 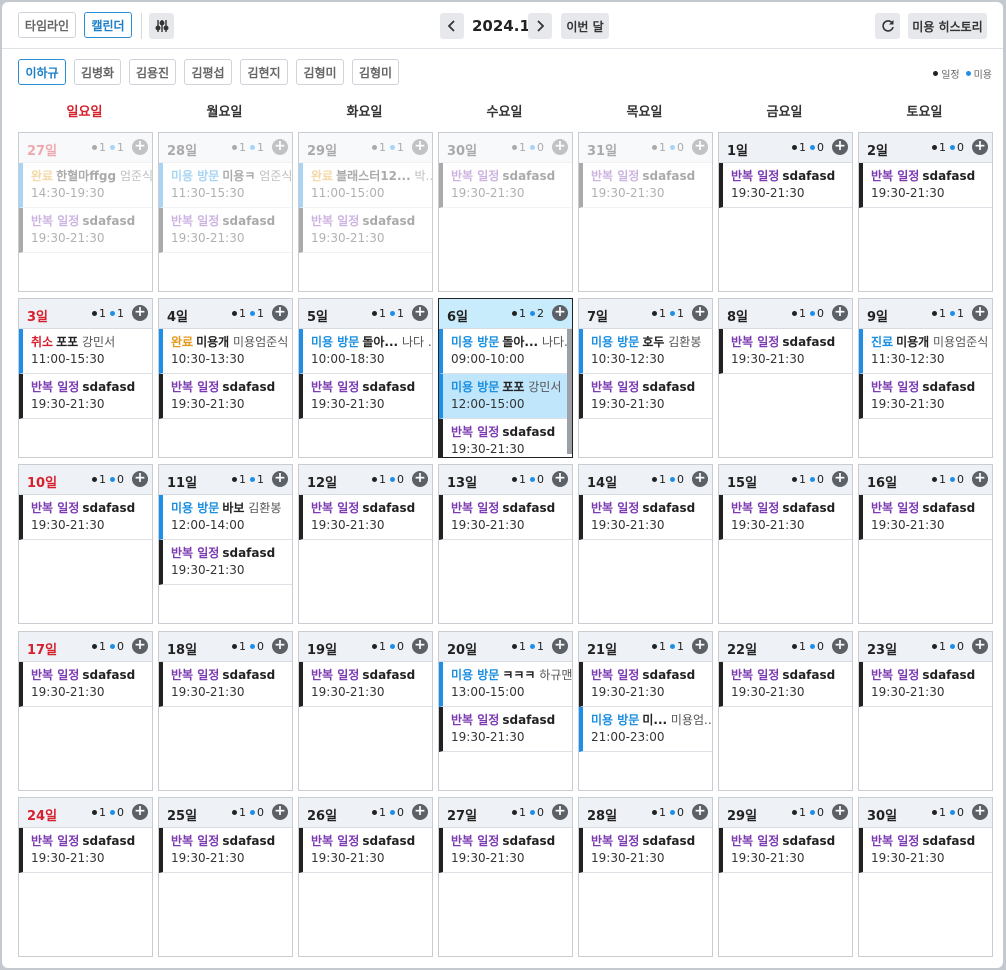 I want to click on day-cell: 8일 1 0 + 반복 일정 sdafasd 19:30-21:30, so click(x=785, y=378).